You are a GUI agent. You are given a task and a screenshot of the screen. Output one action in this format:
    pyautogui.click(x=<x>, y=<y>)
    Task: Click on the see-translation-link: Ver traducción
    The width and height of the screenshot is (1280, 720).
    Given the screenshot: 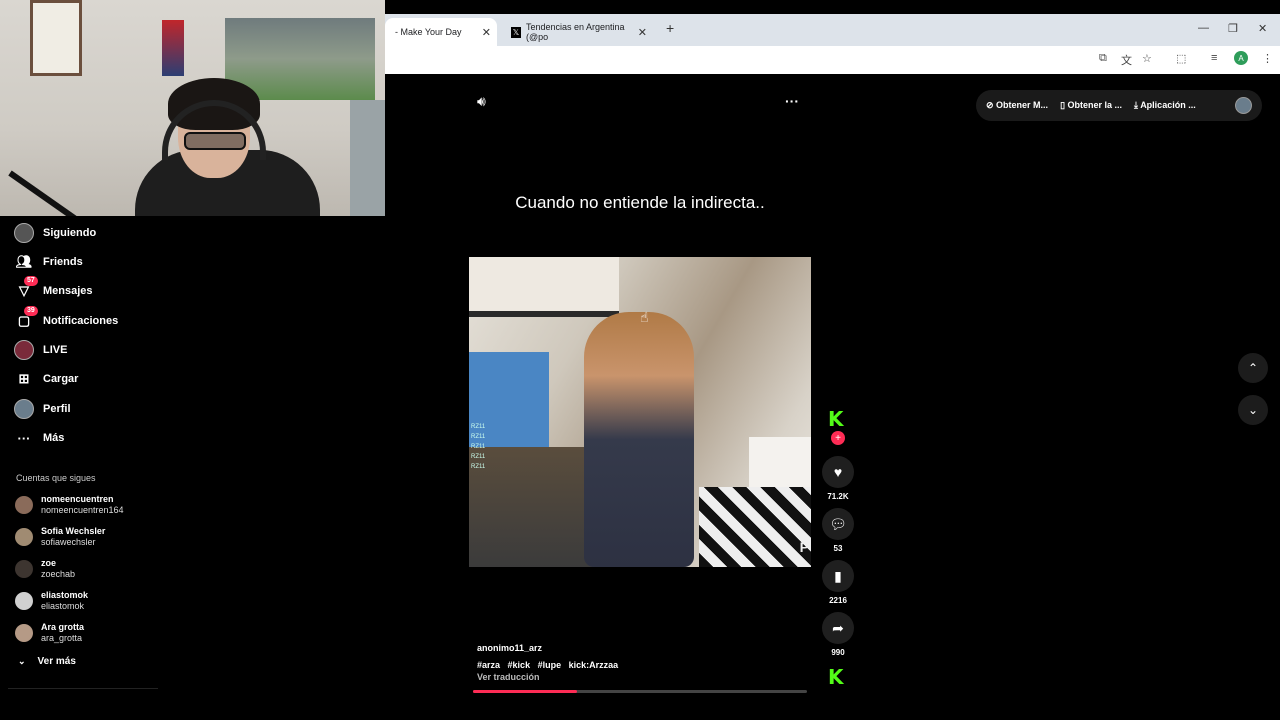 What is the action you would take?
    pyautogui.click(x=508, y=677)
    